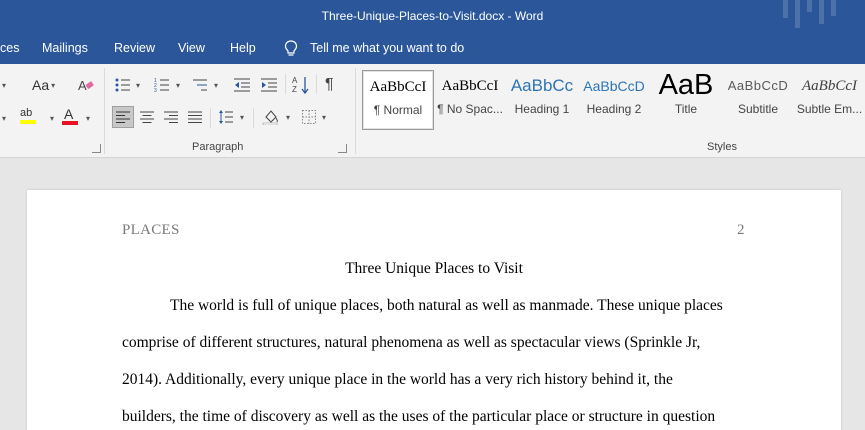  I want to click on tell-me-search: Tell me what you want to do, so click(387, 48).